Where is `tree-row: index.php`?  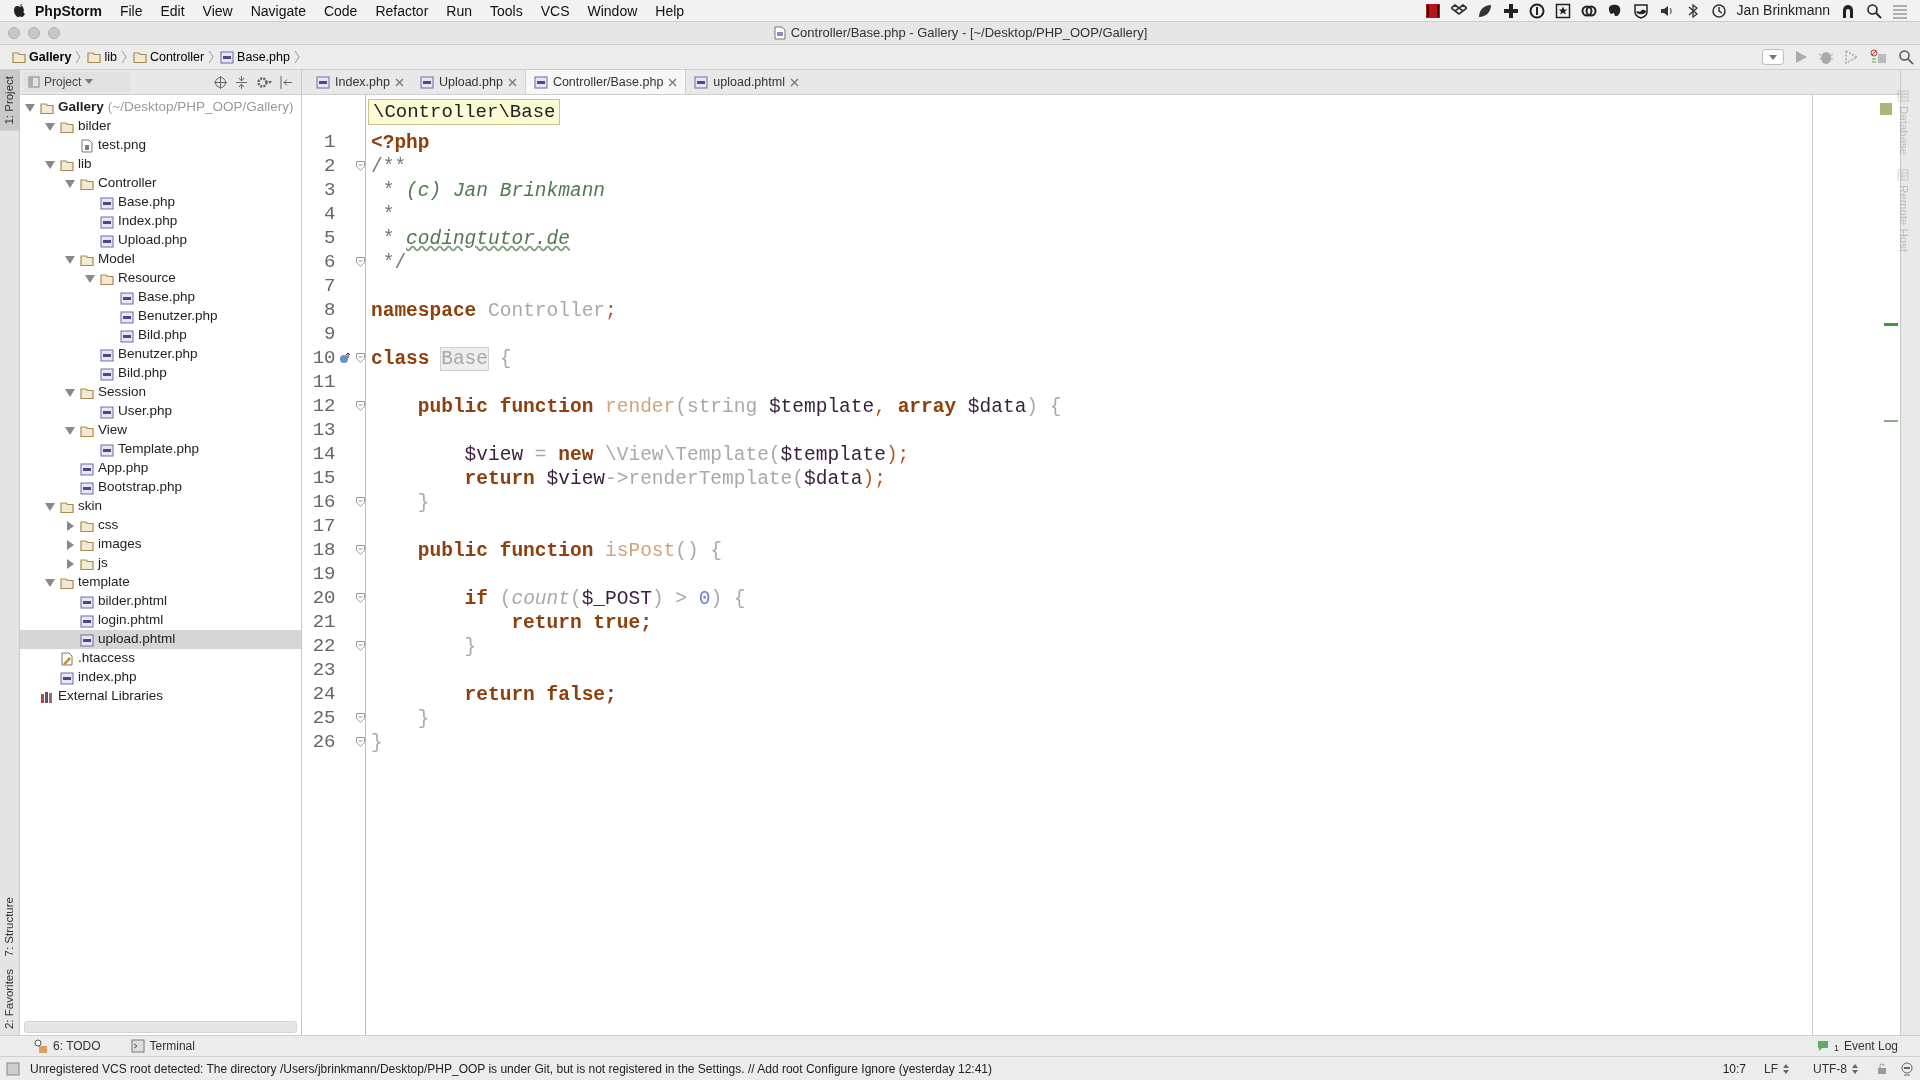 tree-row: index.php is located at coordinates (160, 677).